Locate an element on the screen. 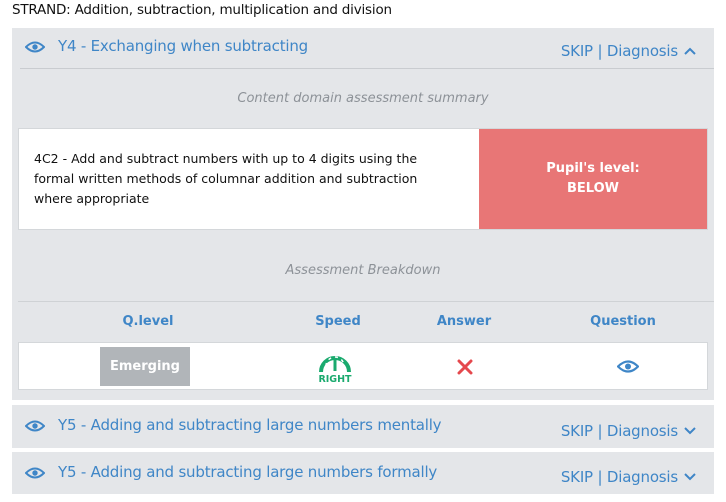  speed-indicator: RIGHT is located at coordinates (335, 367).